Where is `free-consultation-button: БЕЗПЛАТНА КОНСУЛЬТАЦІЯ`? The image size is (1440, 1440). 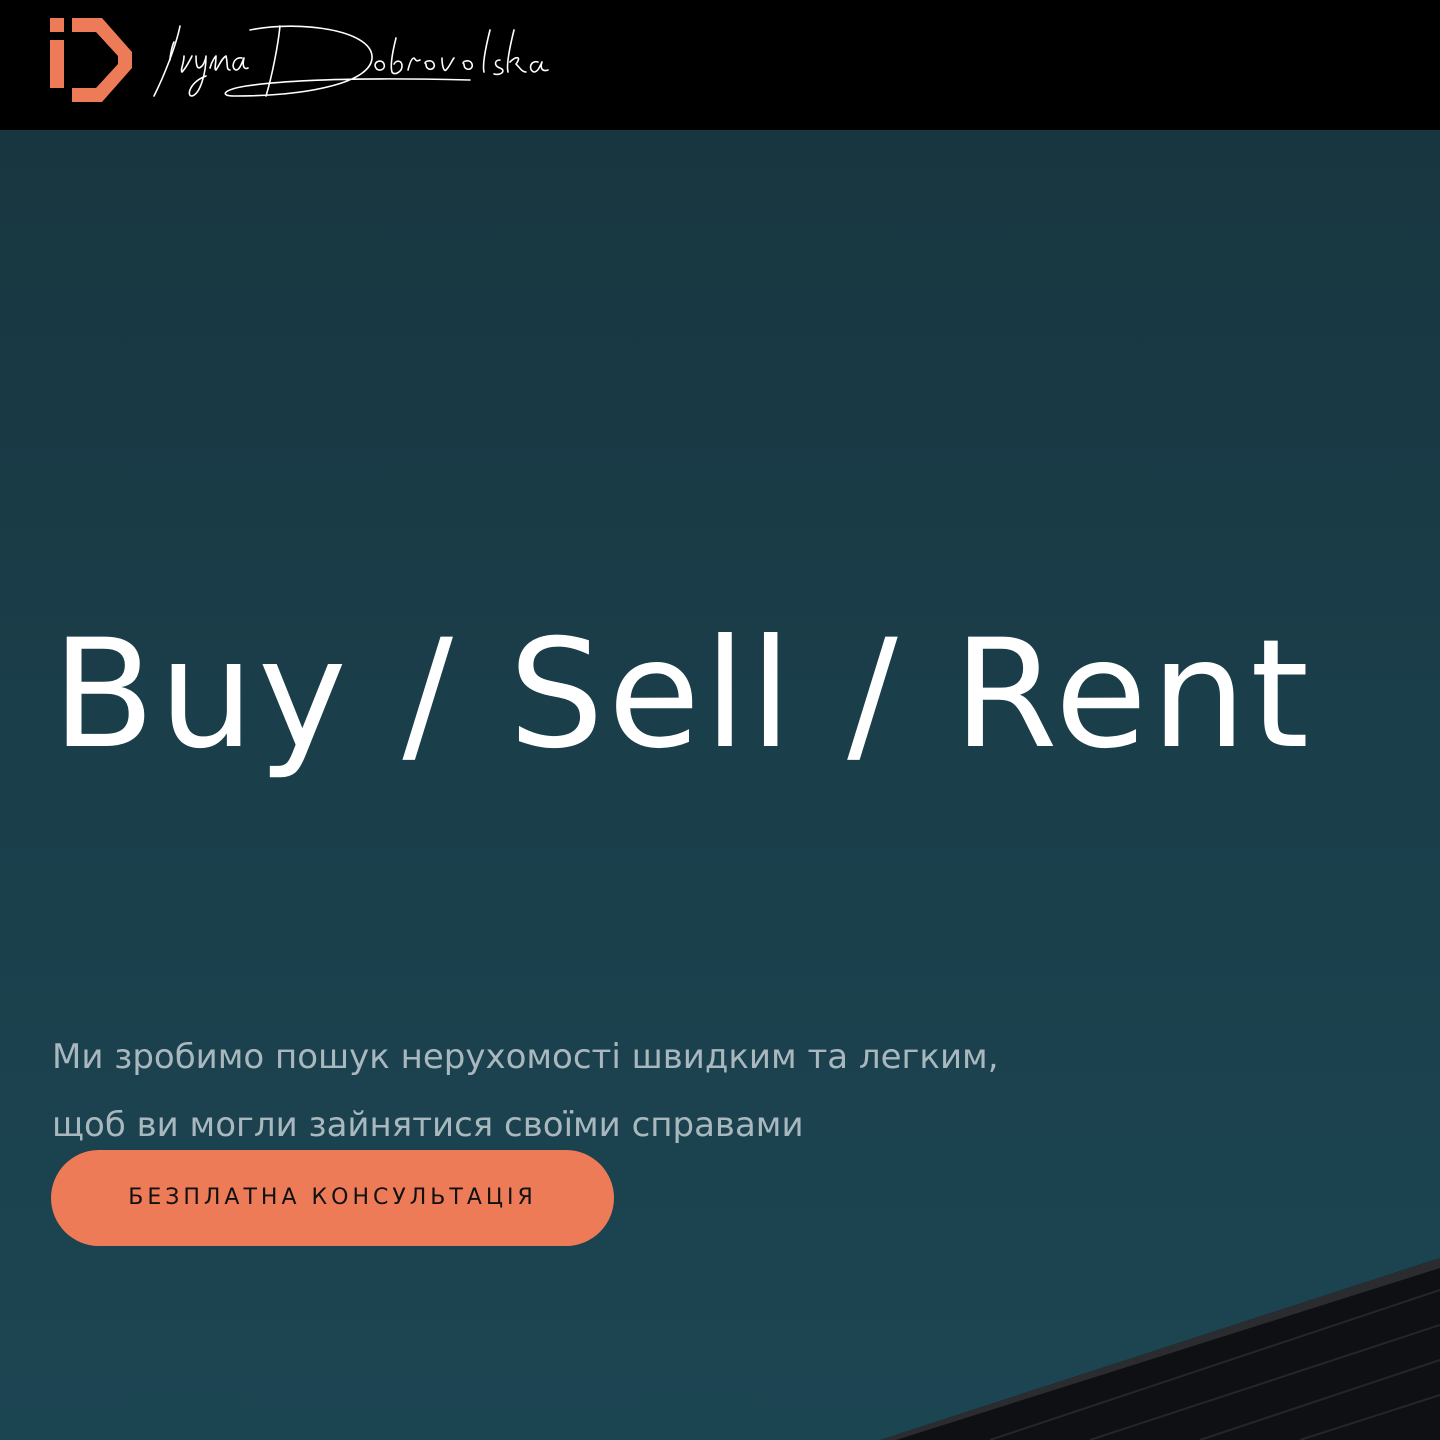
free-consultation-button: БЕЗПЛАТНА КОНСУЛЬТАЦІЯ is located at coordinates (332, 1198).